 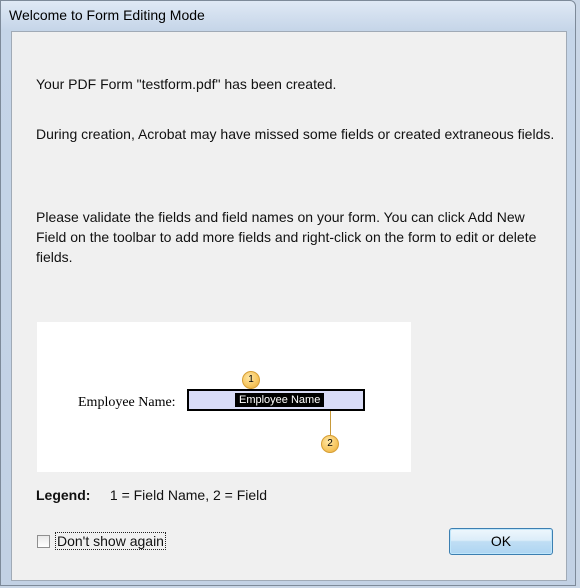 I want to click on legend: Legend: 1 = Field Name, 2 = Field, so click(x=151, y=495).